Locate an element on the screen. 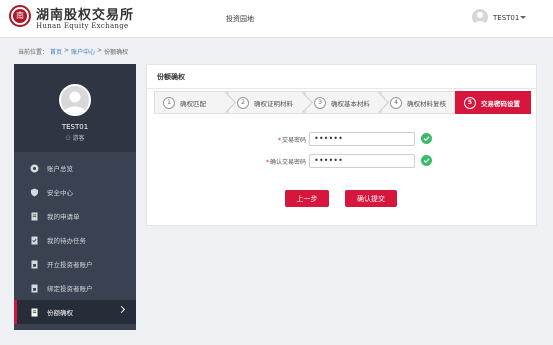 The width and height of the screenshot is (553, 345). sidebar-item-bind-investor-account: 绑定投资者账户 is located at coordinates (75, 288).